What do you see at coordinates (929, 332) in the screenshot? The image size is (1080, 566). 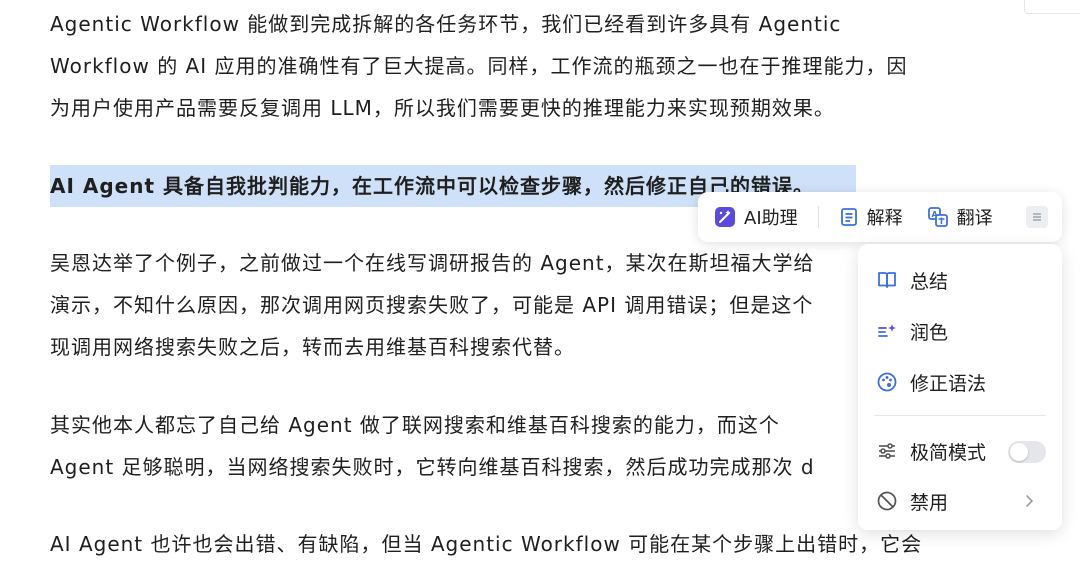 I see `menu-item-label: 润色` at bounding box center [929, 332].